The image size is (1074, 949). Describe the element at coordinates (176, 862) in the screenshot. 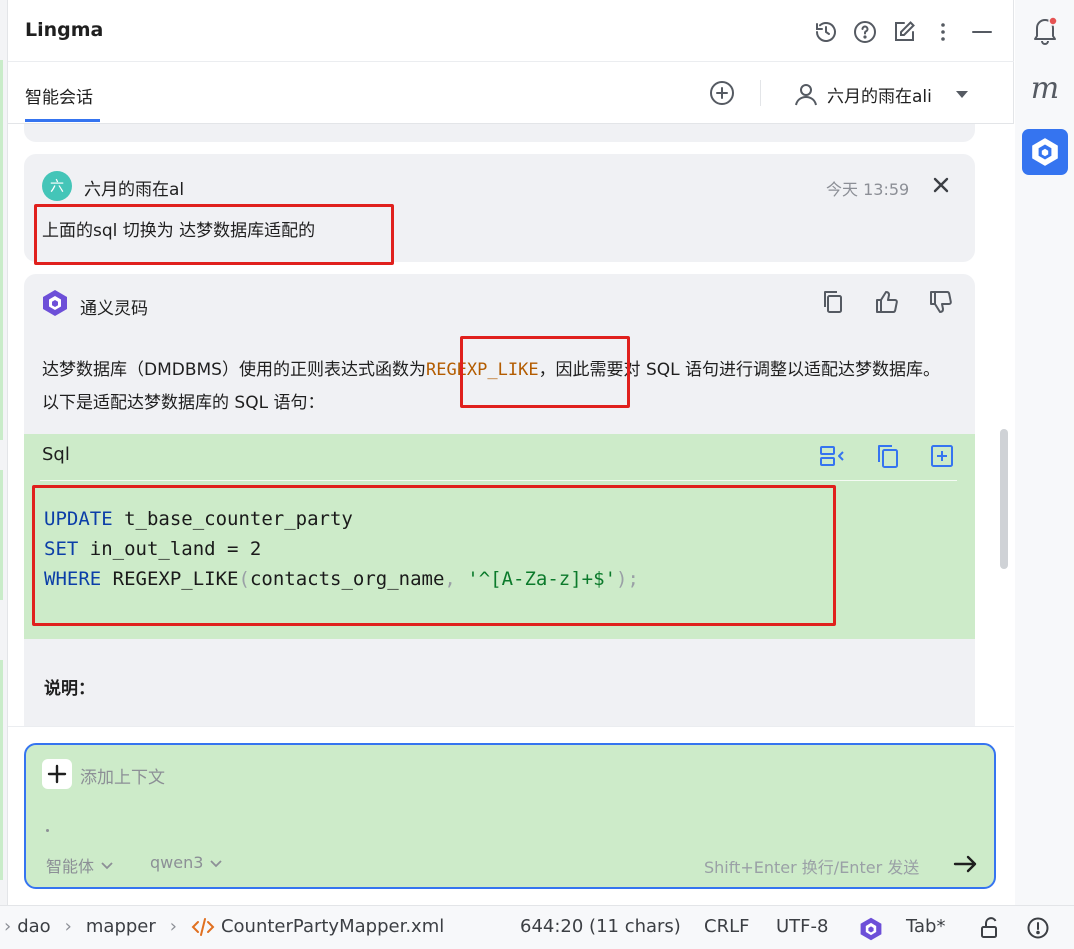

I see `model-label: qwen3` at that location.